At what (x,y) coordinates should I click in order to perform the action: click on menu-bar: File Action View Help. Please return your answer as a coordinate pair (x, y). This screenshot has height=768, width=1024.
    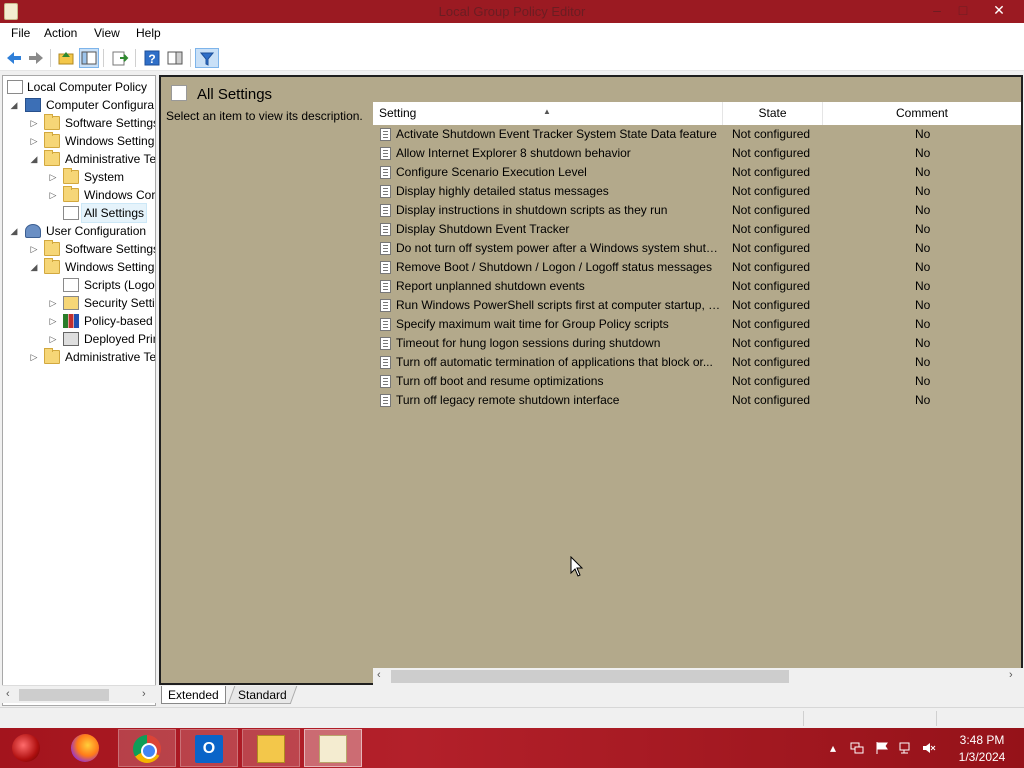
    Looking at the image, I should click on (512, 34).